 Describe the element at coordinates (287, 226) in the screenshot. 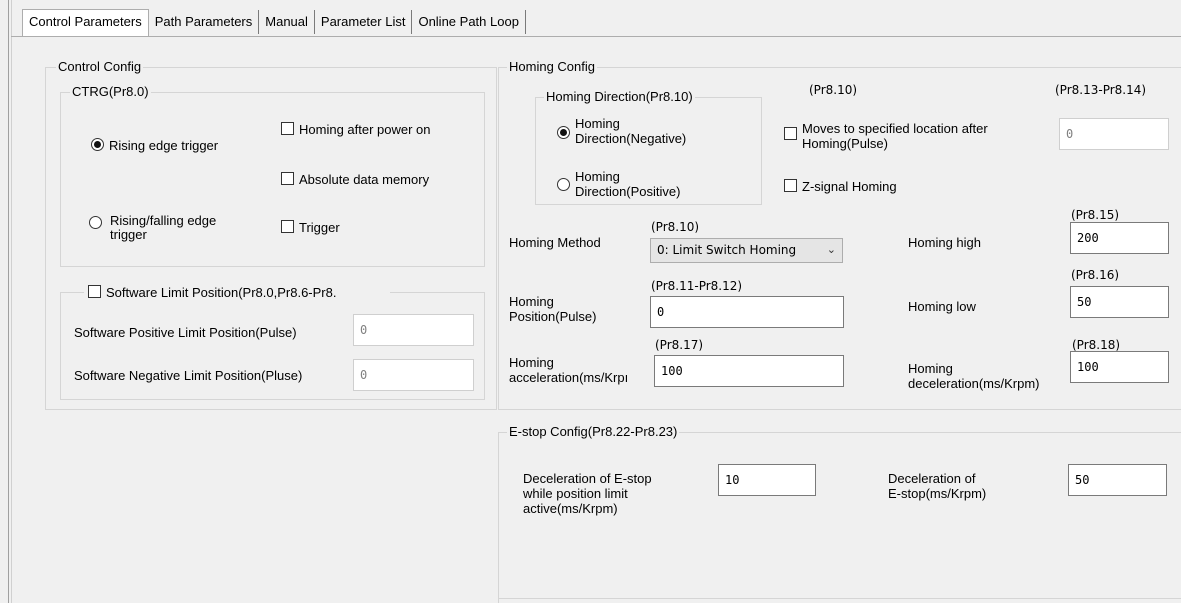

I see `trigger-checkbox` at that location.